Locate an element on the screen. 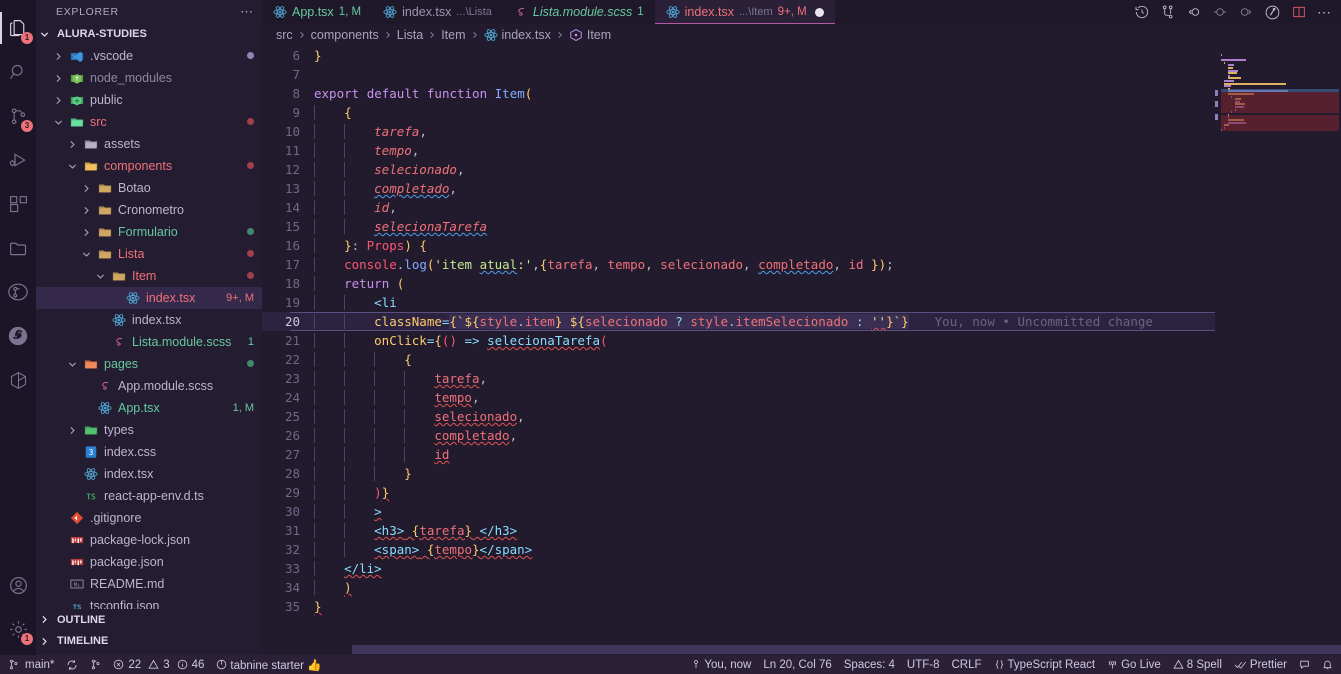 The width and height of the screenshot is (1341, 674). tree-item-types: types is located at coordinates (149, 430).